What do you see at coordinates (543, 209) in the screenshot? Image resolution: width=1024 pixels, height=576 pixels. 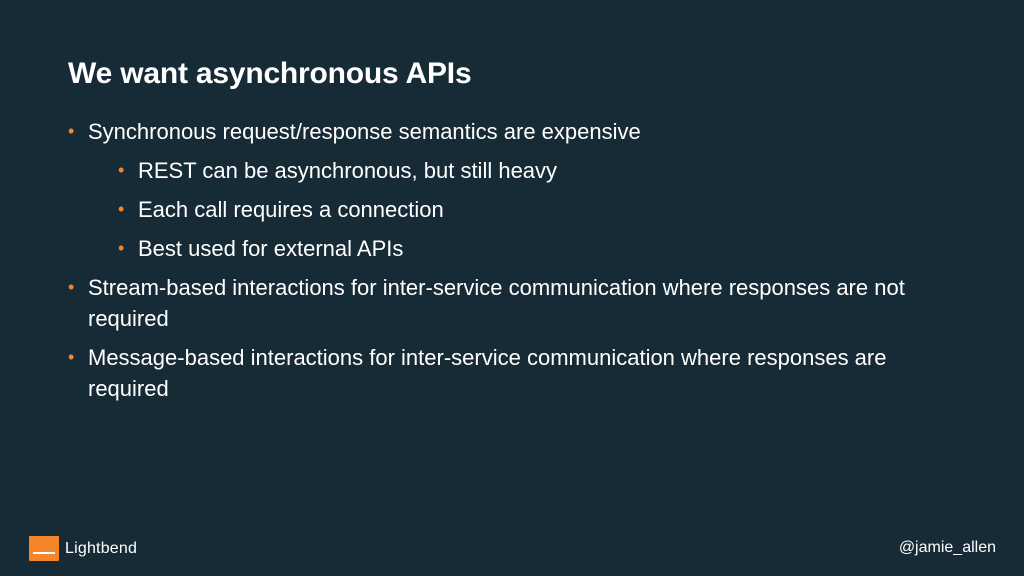 I see `sub-bullet-item: • Each call requires a connection` at bounding box center [543, 209].